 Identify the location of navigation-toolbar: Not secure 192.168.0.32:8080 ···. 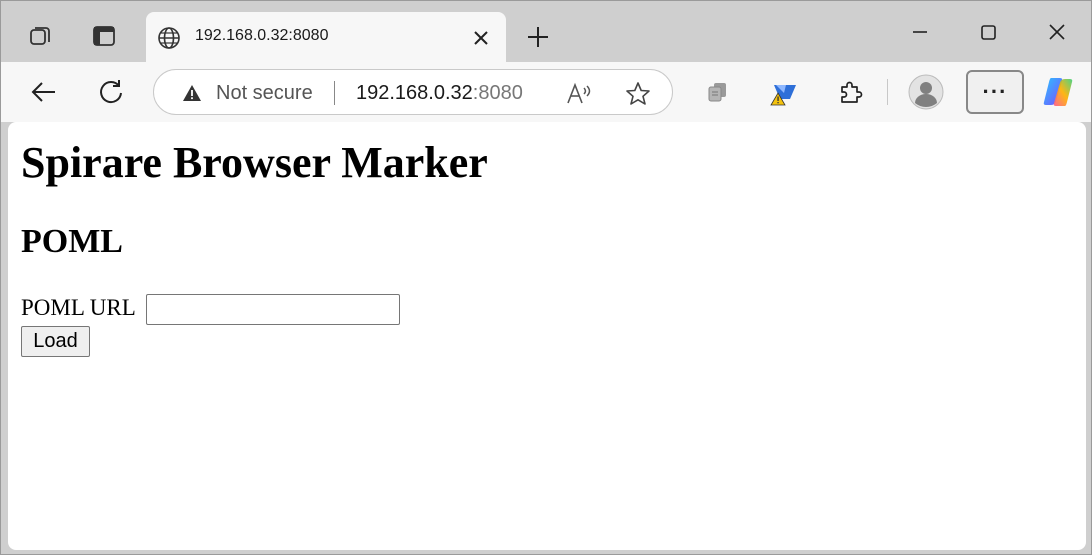
(546, 92).